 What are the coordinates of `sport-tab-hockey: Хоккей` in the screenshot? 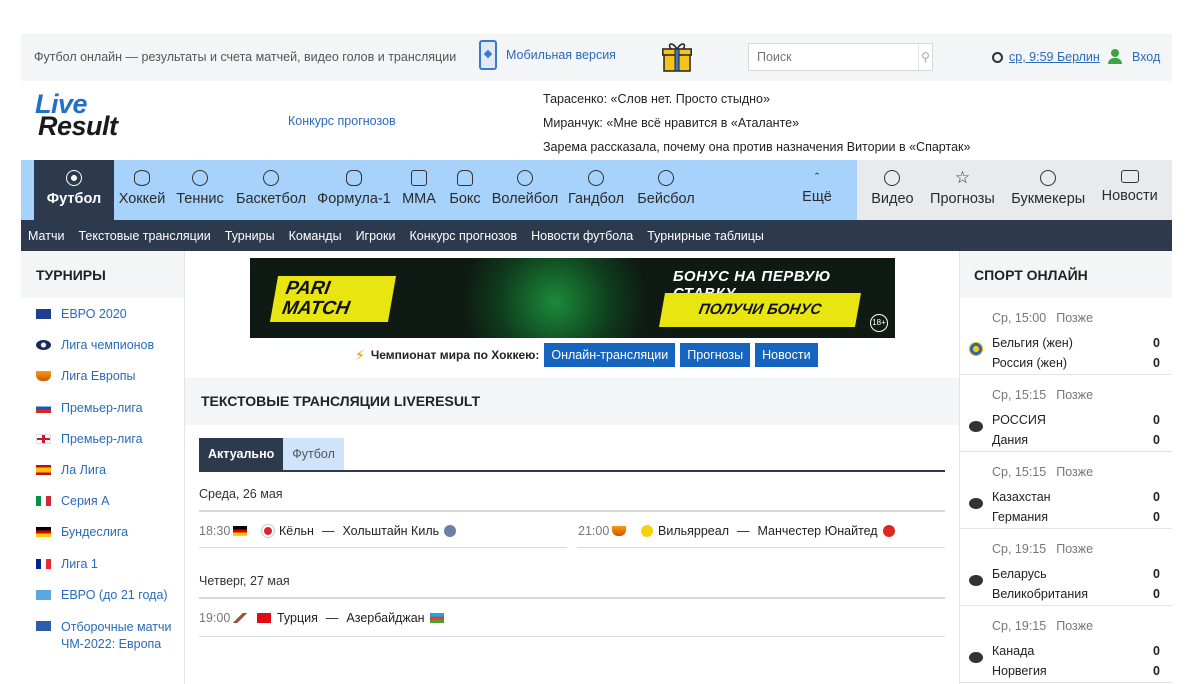 It's located at (142, 190).